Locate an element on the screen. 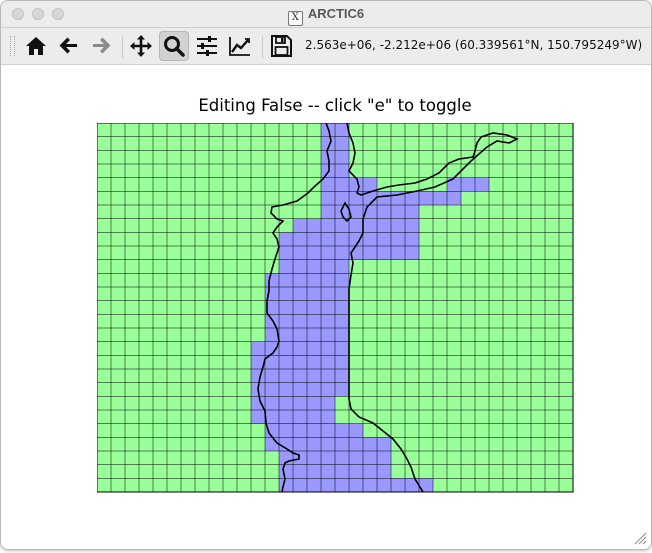 This screenshot has width=652, height=553. plot-title: Editing False -- click "e" to toggle is located at coordinates (335, 105).